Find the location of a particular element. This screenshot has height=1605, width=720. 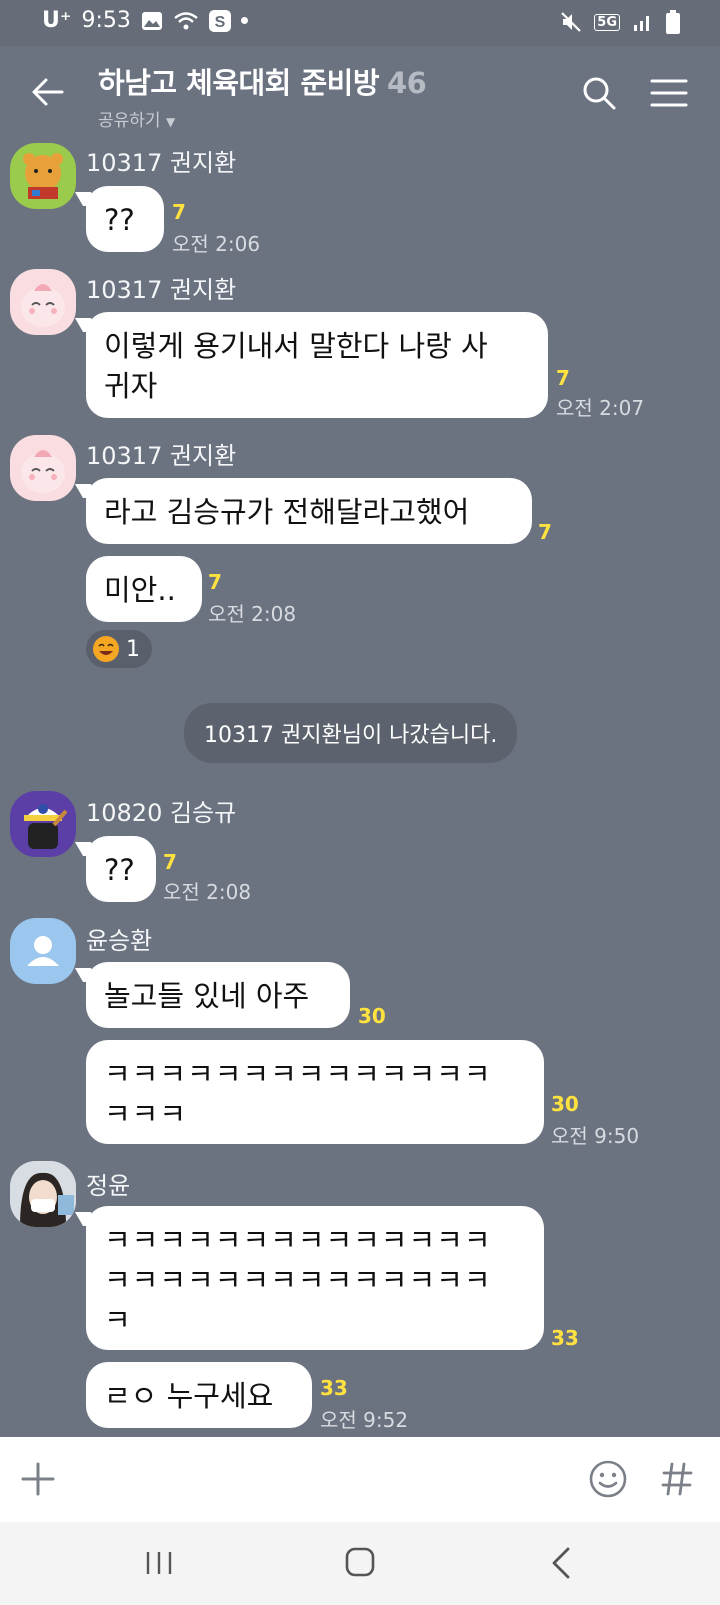

message-text-line3: ㅋ is located at coordinates (118, 1320).